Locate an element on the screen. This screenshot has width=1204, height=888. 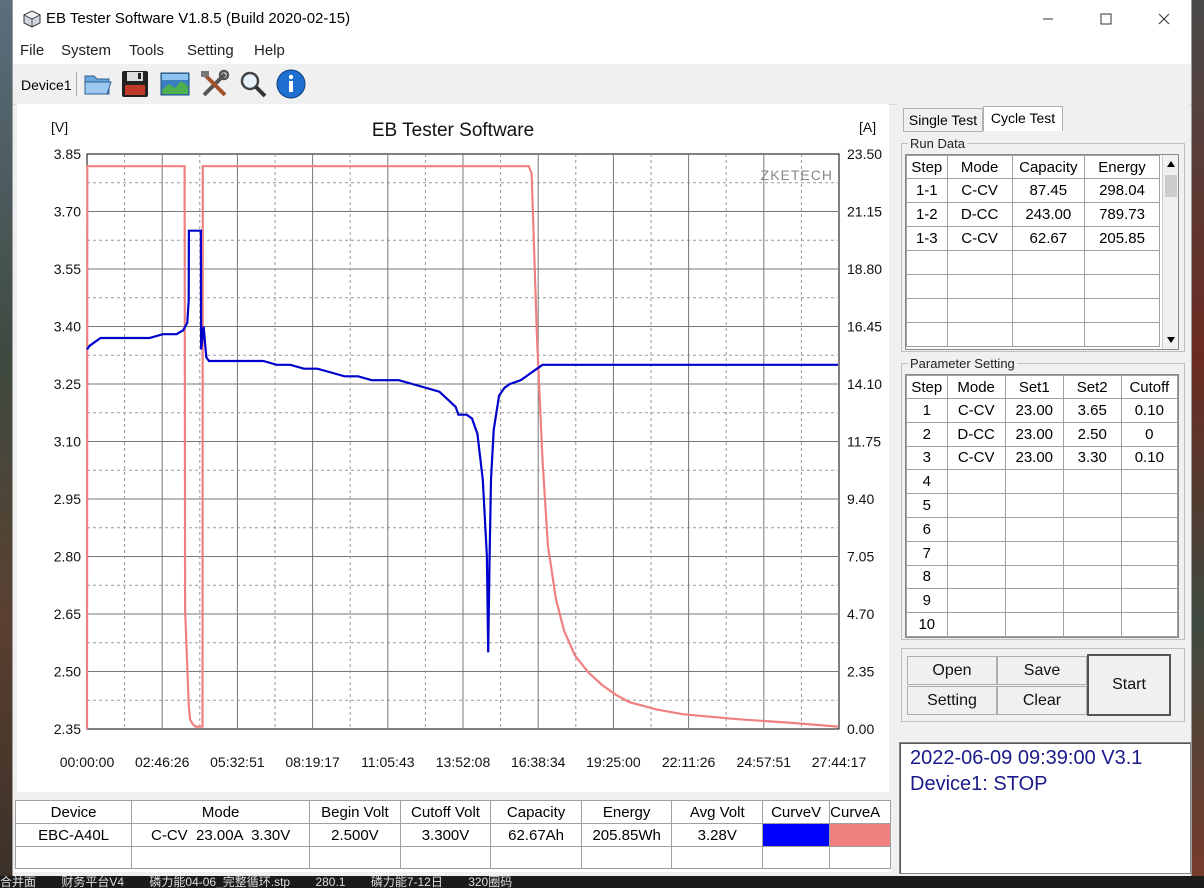
parameter-setting-legend: Parameter Setting is located at coordinates (962, 363).